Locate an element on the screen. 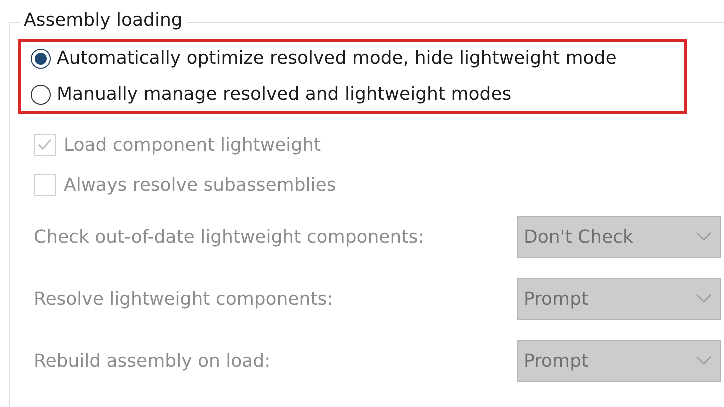 Image resolution: width=724 pixels, height=407 pixels. checkbox-label: Always resolve subassemblies is located at coordinates (200, 185).